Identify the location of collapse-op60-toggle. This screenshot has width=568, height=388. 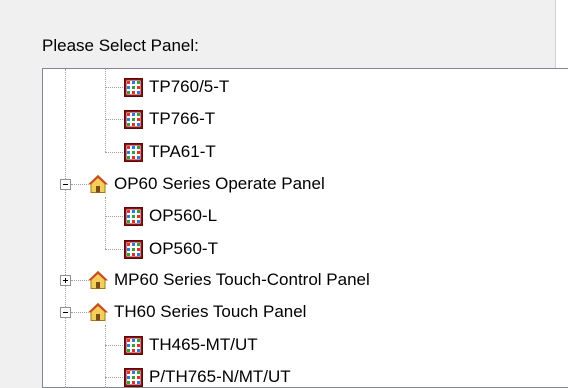
(65, 184).